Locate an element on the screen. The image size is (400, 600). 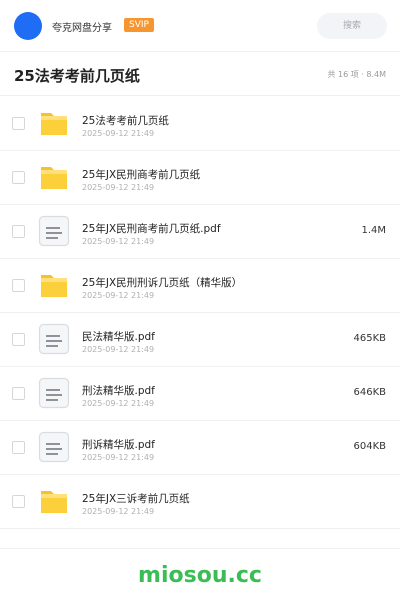
top-bar: 夸克网盘分享 SVIP is located at coordinates (200, 26).